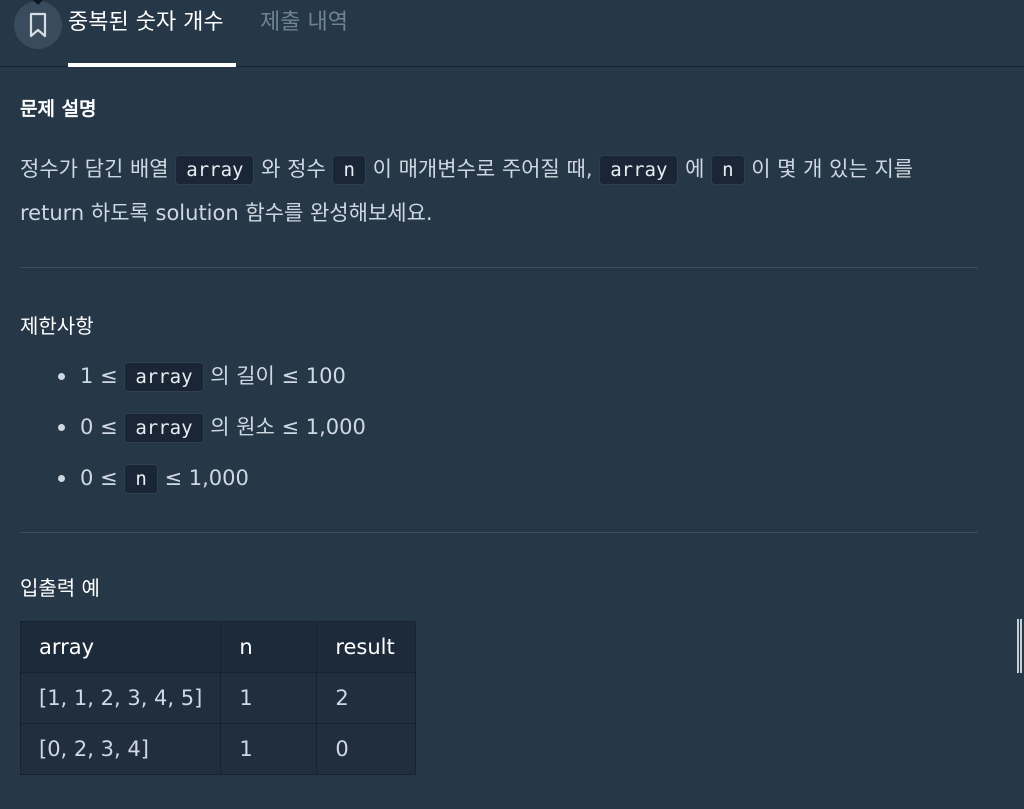 The image size is (1024, 809). What do you see at coordinates (366, 647) in the screenshot?
I see `column-header: result` at bounding box center [366, 647].